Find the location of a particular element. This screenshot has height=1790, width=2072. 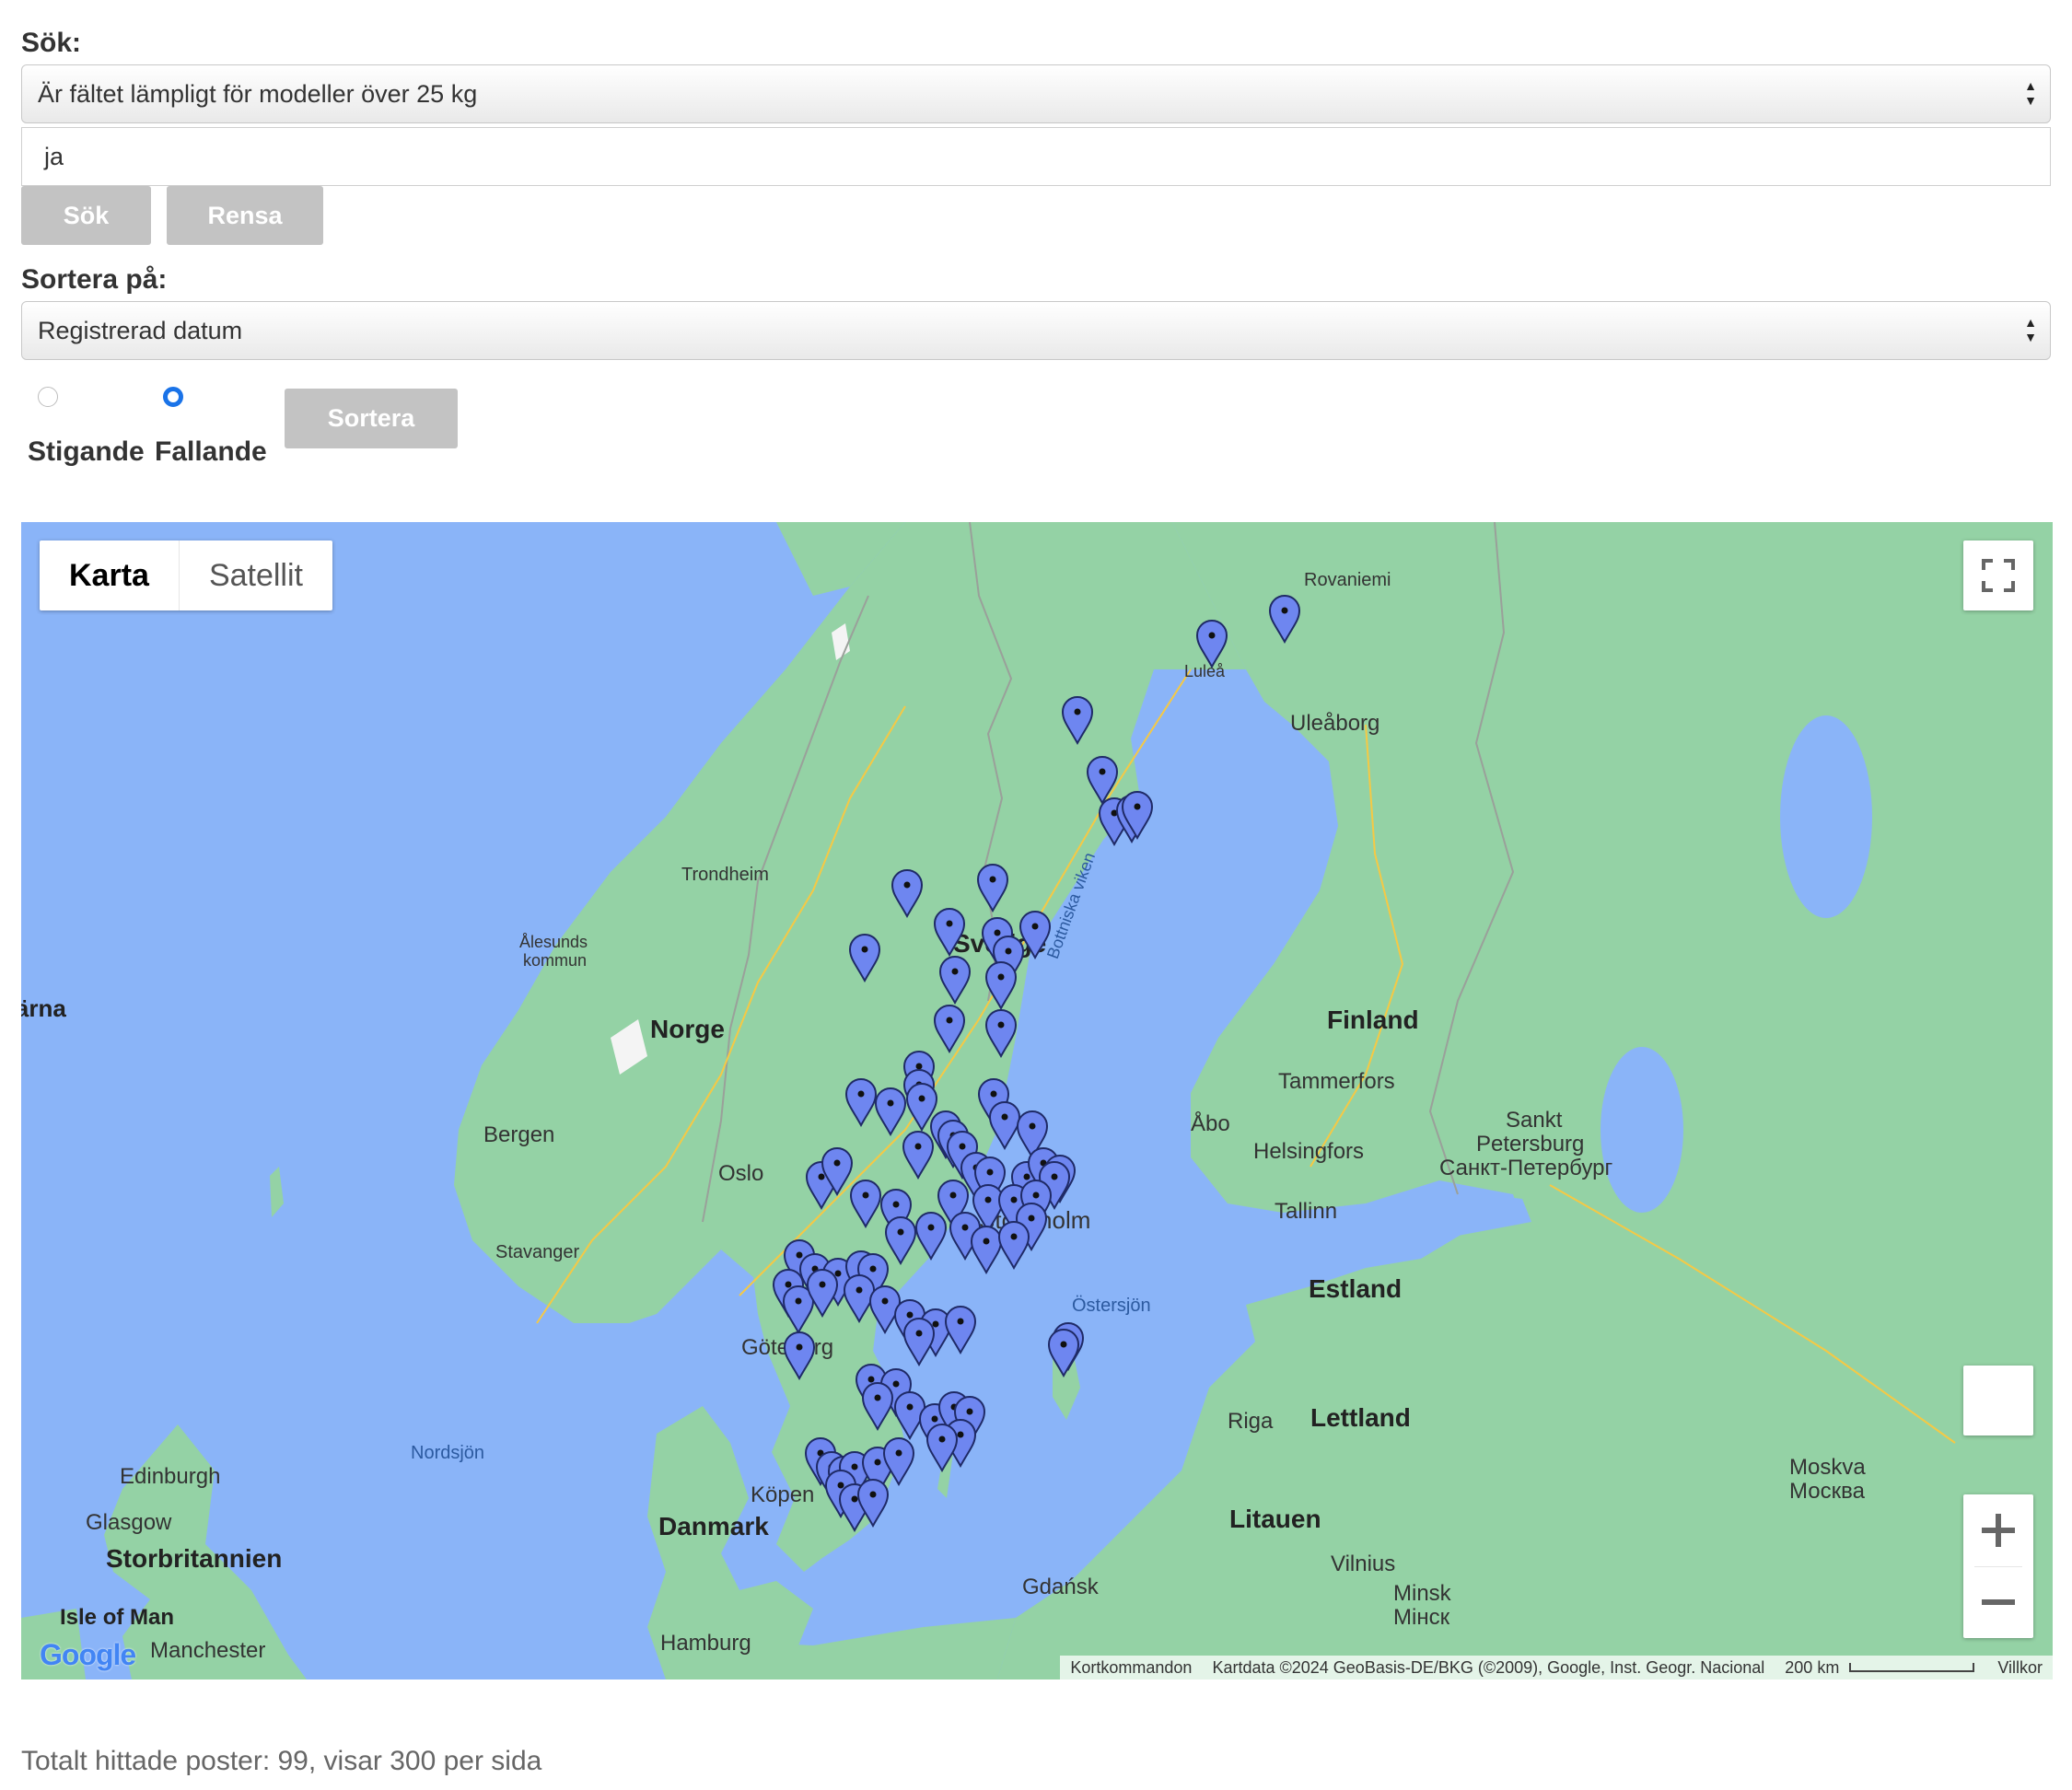

zoom-in-button is located at coordinates (1998, 1530).